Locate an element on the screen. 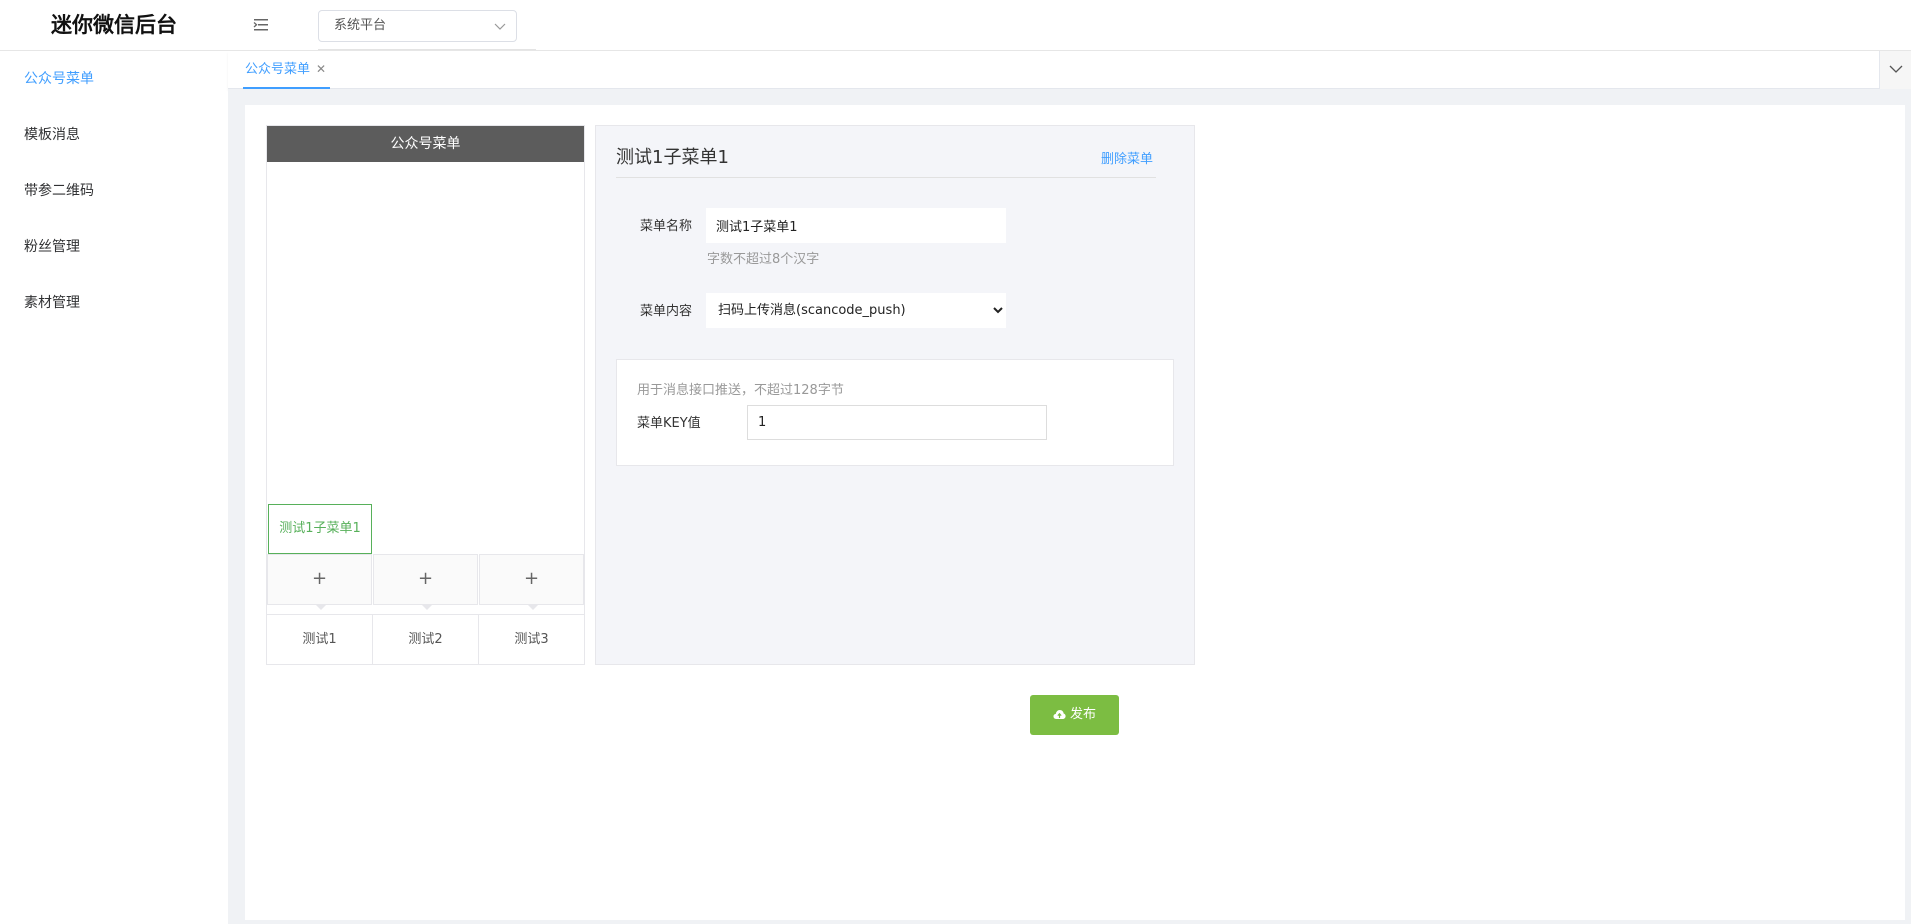 Image resolution: width=1911 pixels, height=924 pixels. tab-label: 公众号菜单 is located at coordinates (278, 69).